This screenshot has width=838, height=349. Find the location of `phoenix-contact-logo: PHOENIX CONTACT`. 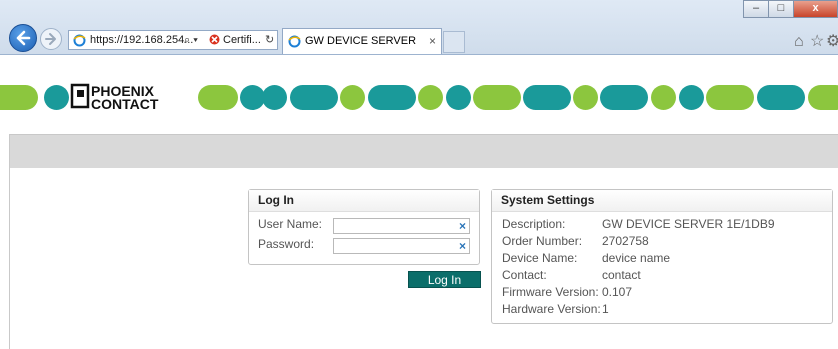

phoenix-contact-logo: PHOENIX CONTACT is located at coordinates (114, 97).